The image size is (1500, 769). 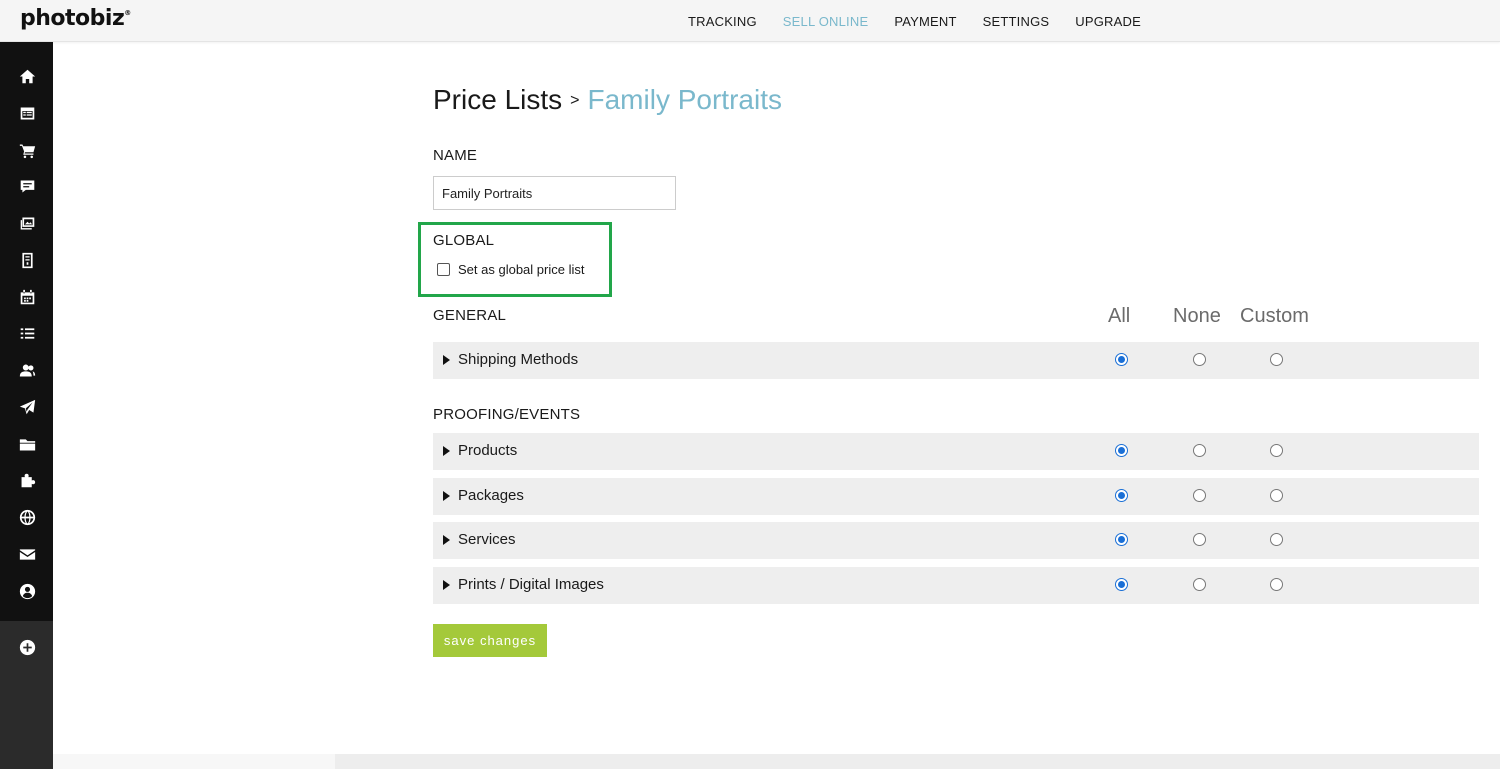 What do you see at coordinates (521, 269) in the screenshot?
I see `global-price-list-label: Set as global price list` at bounding box center [521, 269].